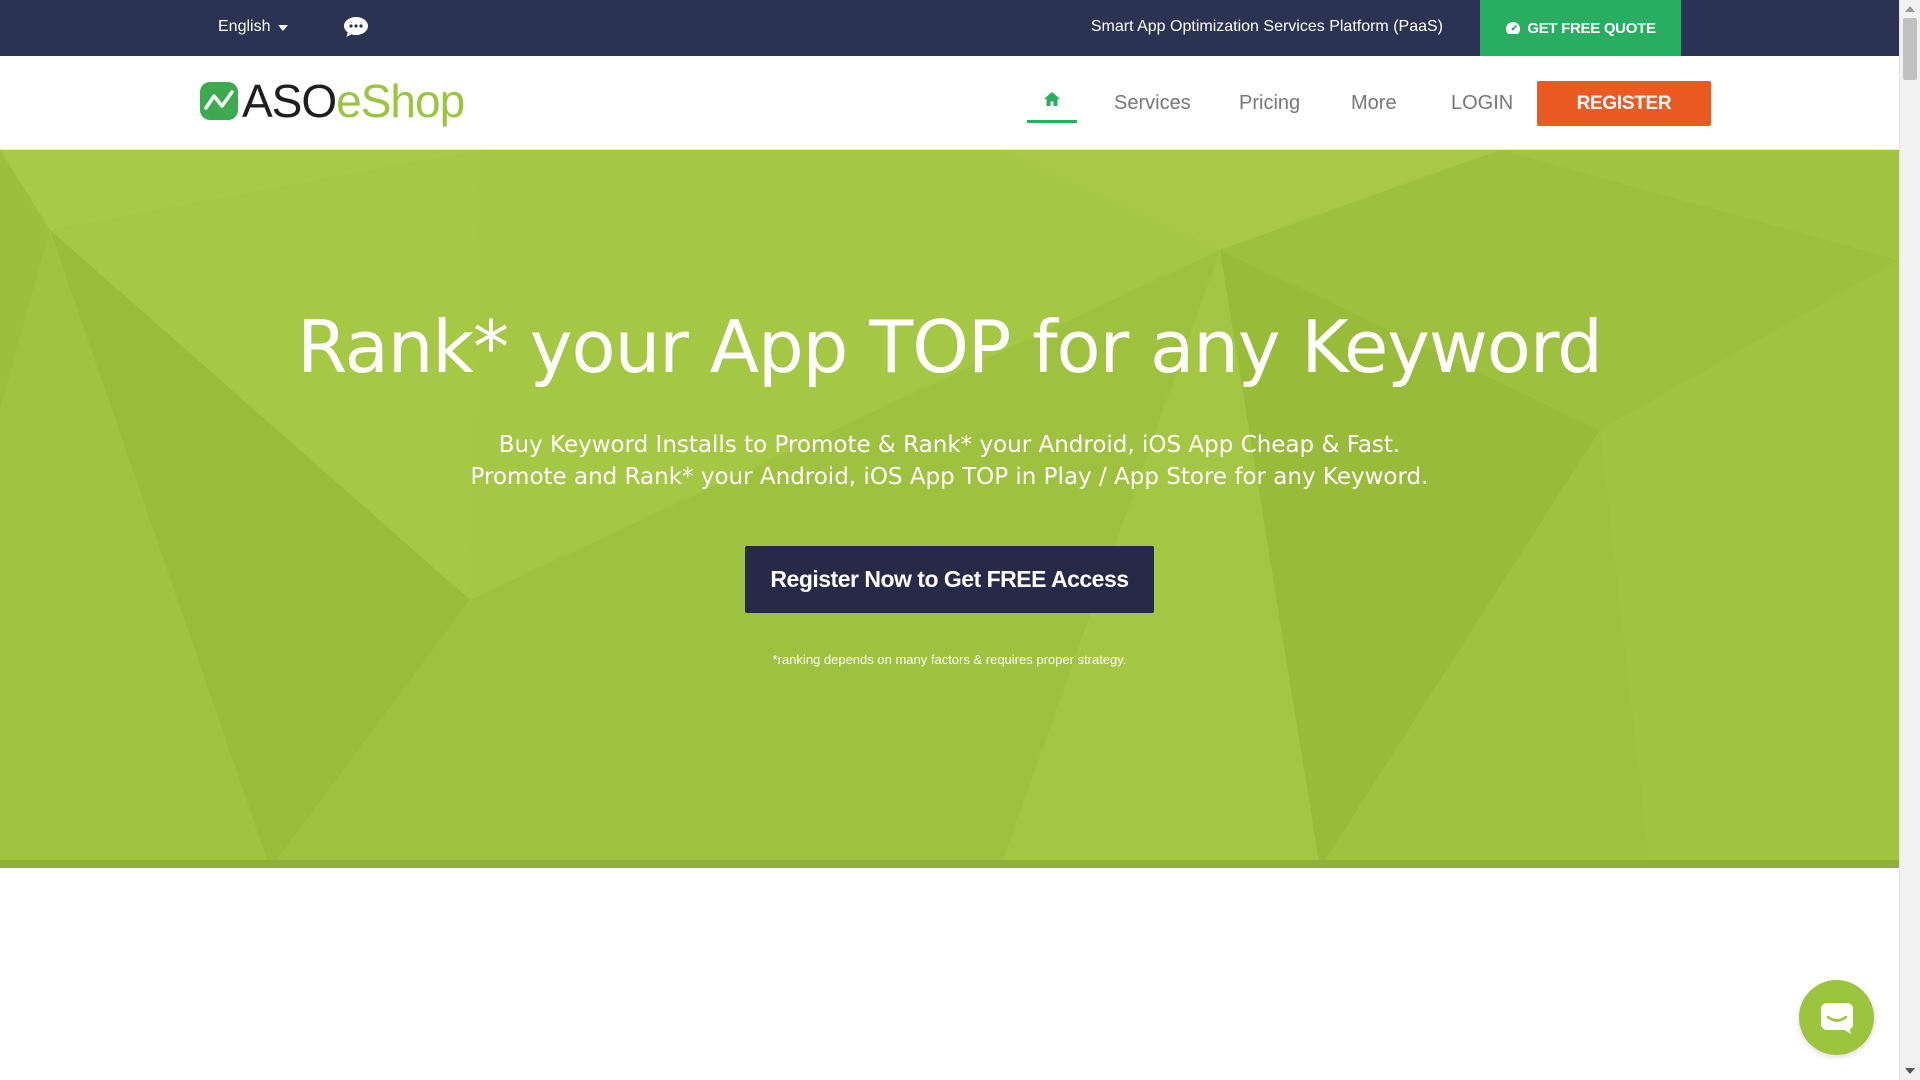 This screenshot has height=1080, width=1920. What do you see at coordinates (1624, 103) in the screenshot?
I see `register-button: REGISTER` at bounding box center [1624, 103].